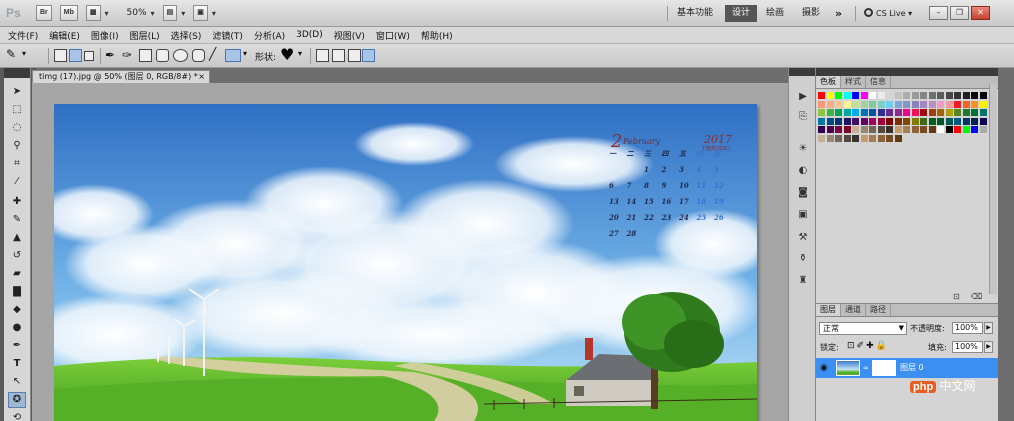 This screenshot has height=421, width=1014. I want to click on freeform-pen-icon: ✑, so click(127, 55).